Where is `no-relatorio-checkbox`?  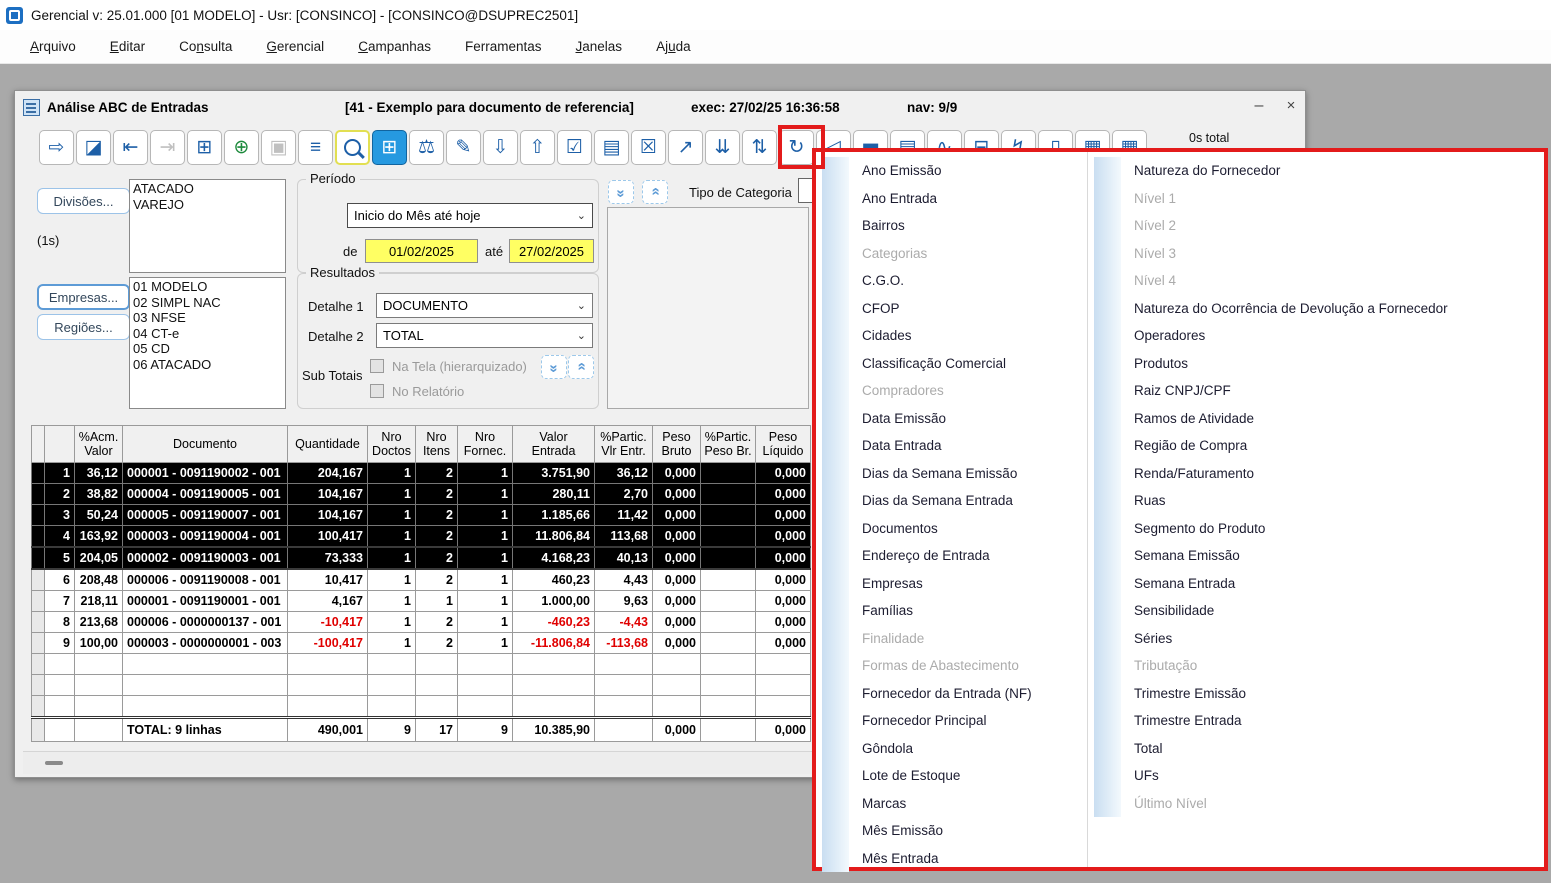 no-relatorio-checkbox is located at coordinates (377, 391).